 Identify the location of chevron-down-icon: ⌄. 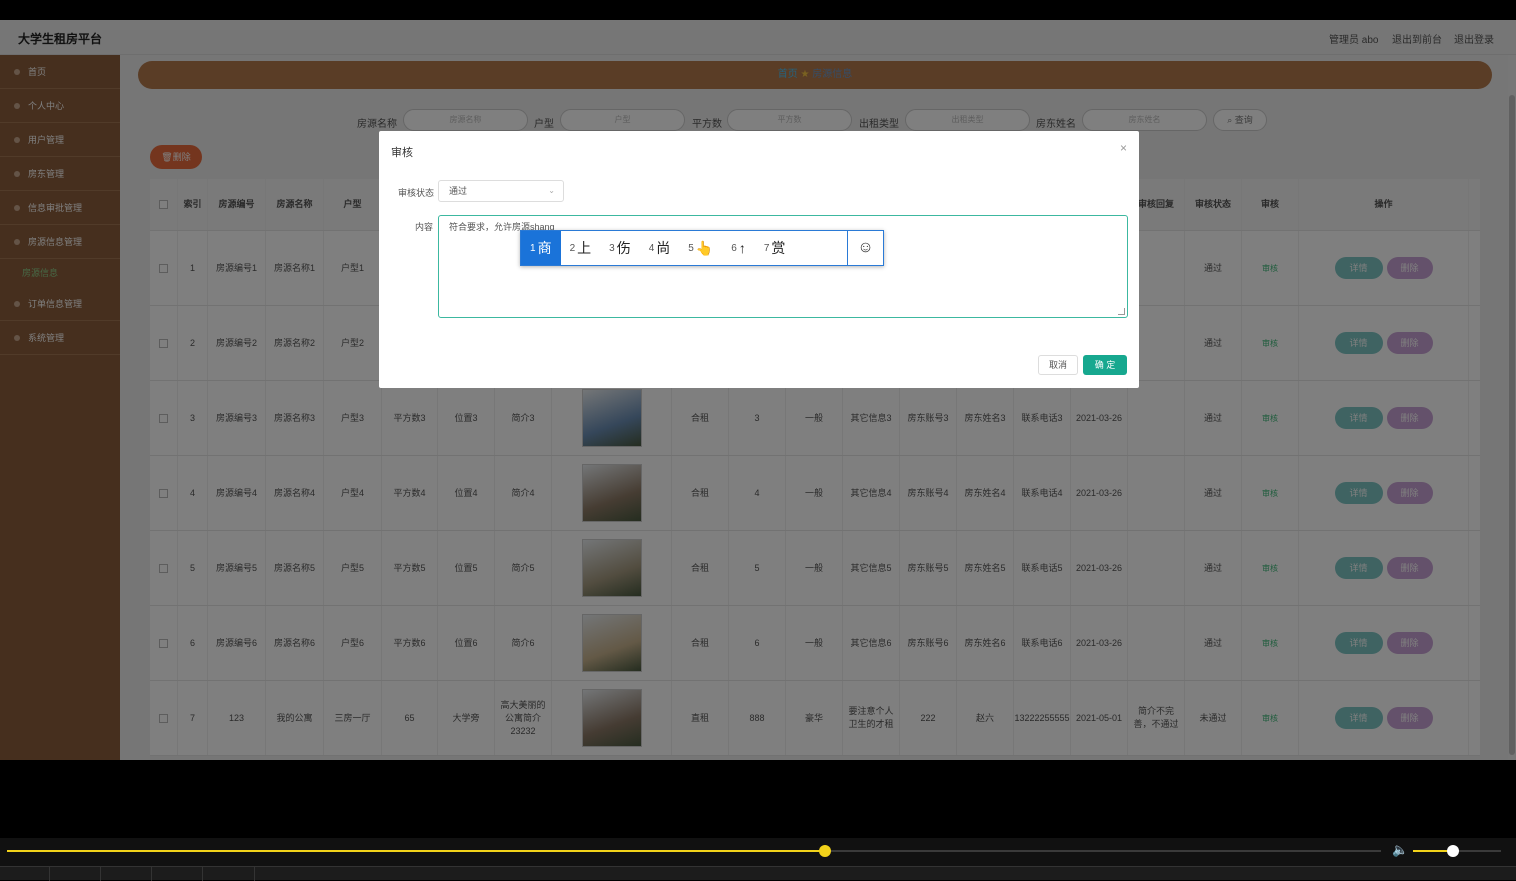
(551, 190).